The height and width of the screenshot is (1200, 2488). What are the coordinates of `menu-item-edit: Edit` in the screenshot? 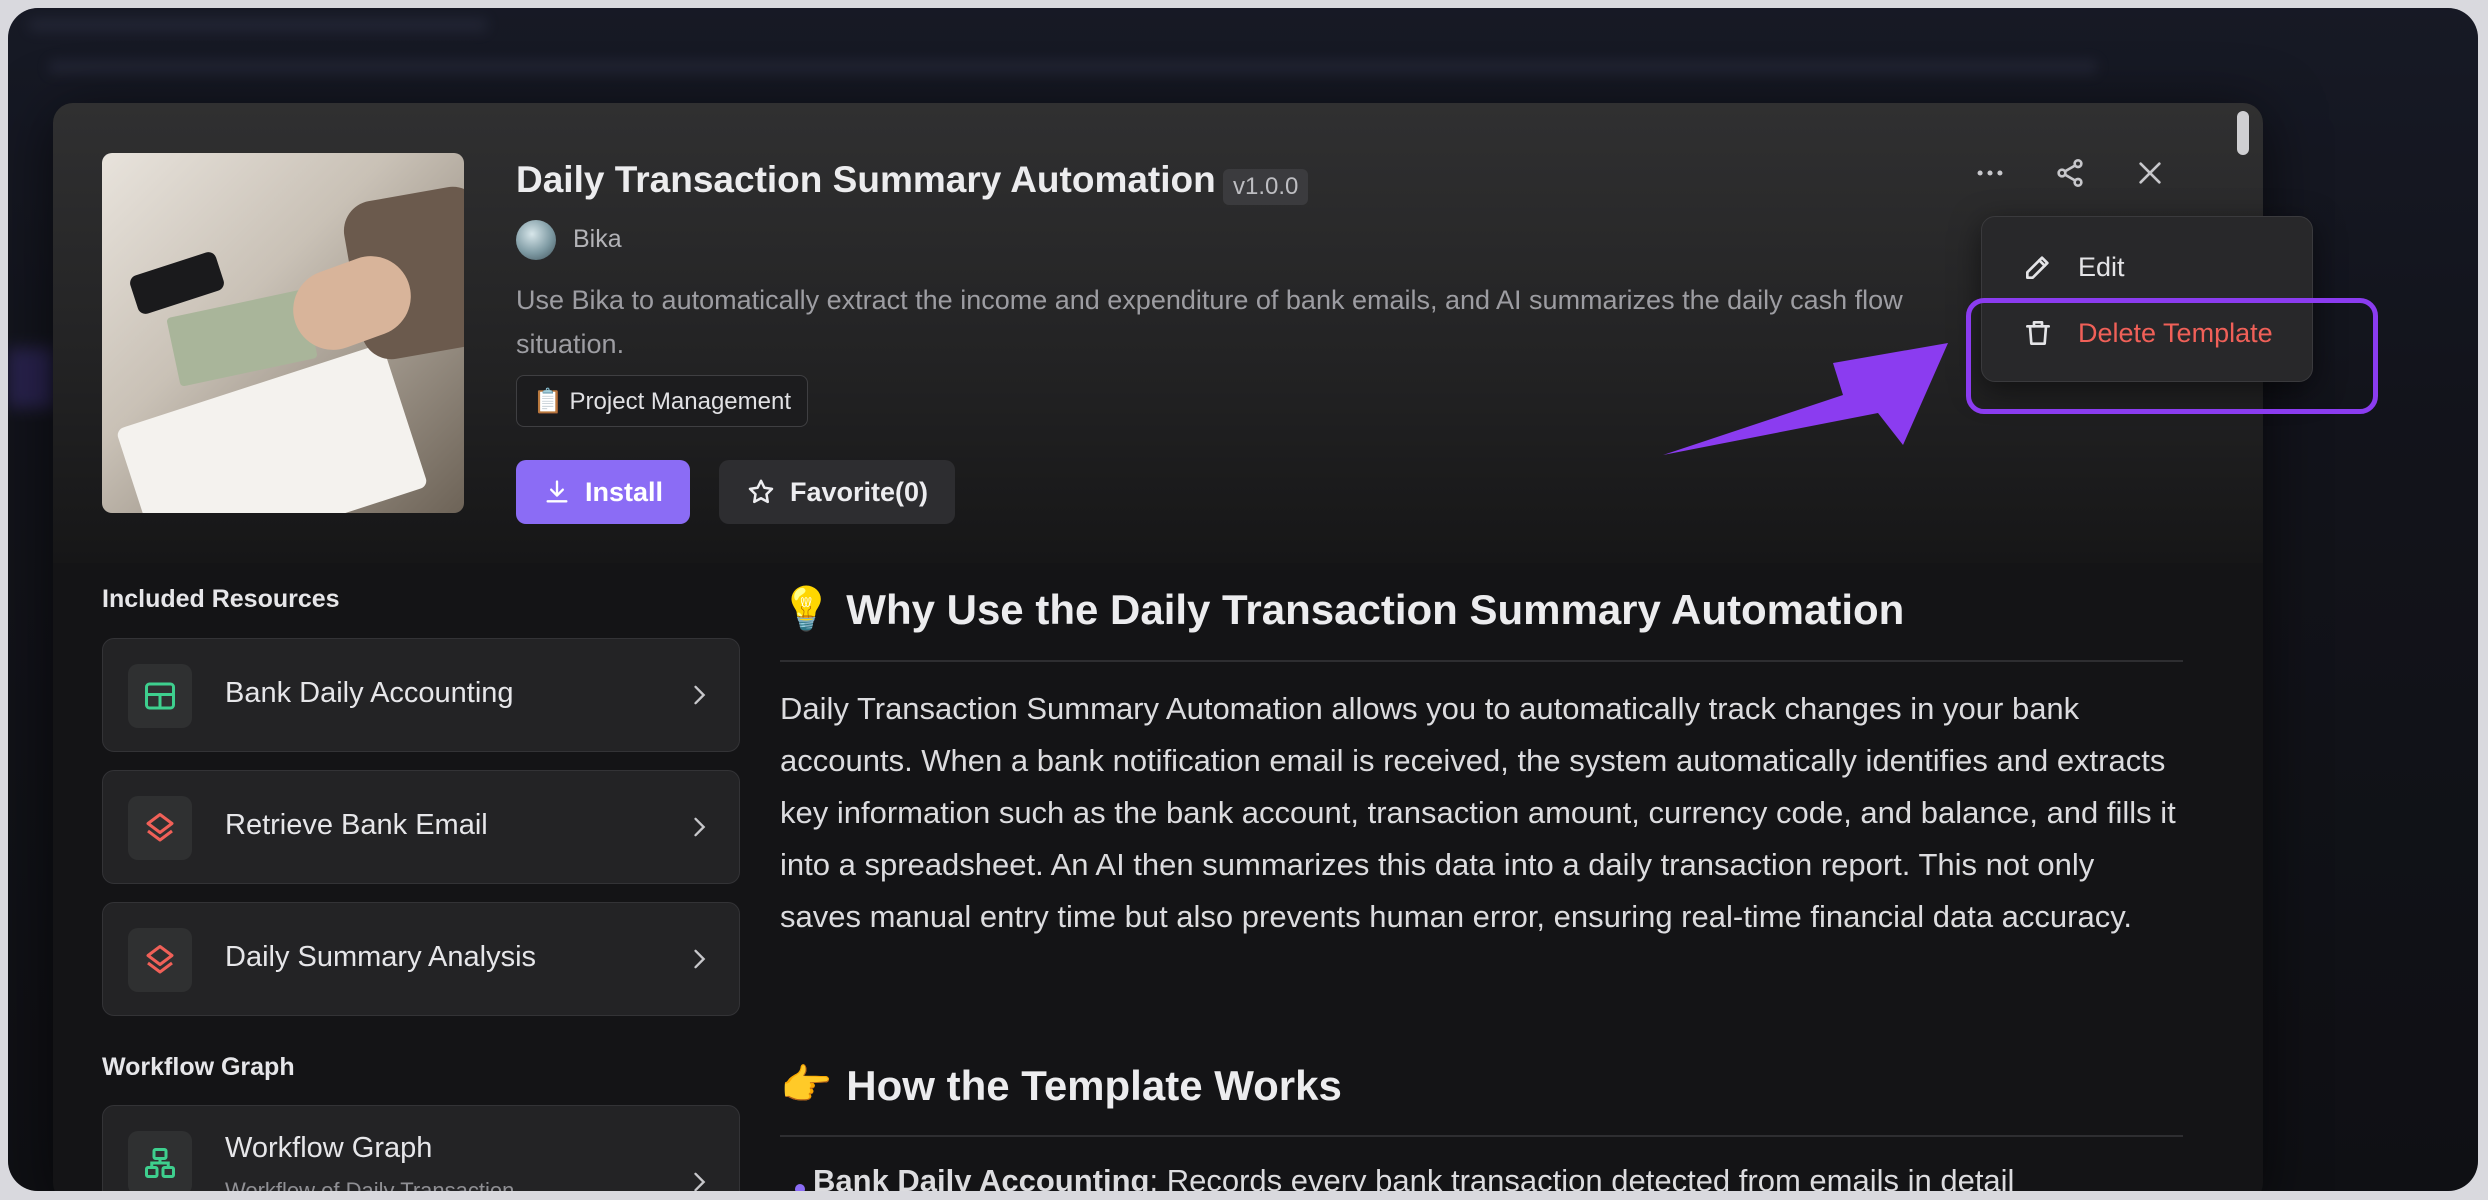 It's located at (2073, 267).